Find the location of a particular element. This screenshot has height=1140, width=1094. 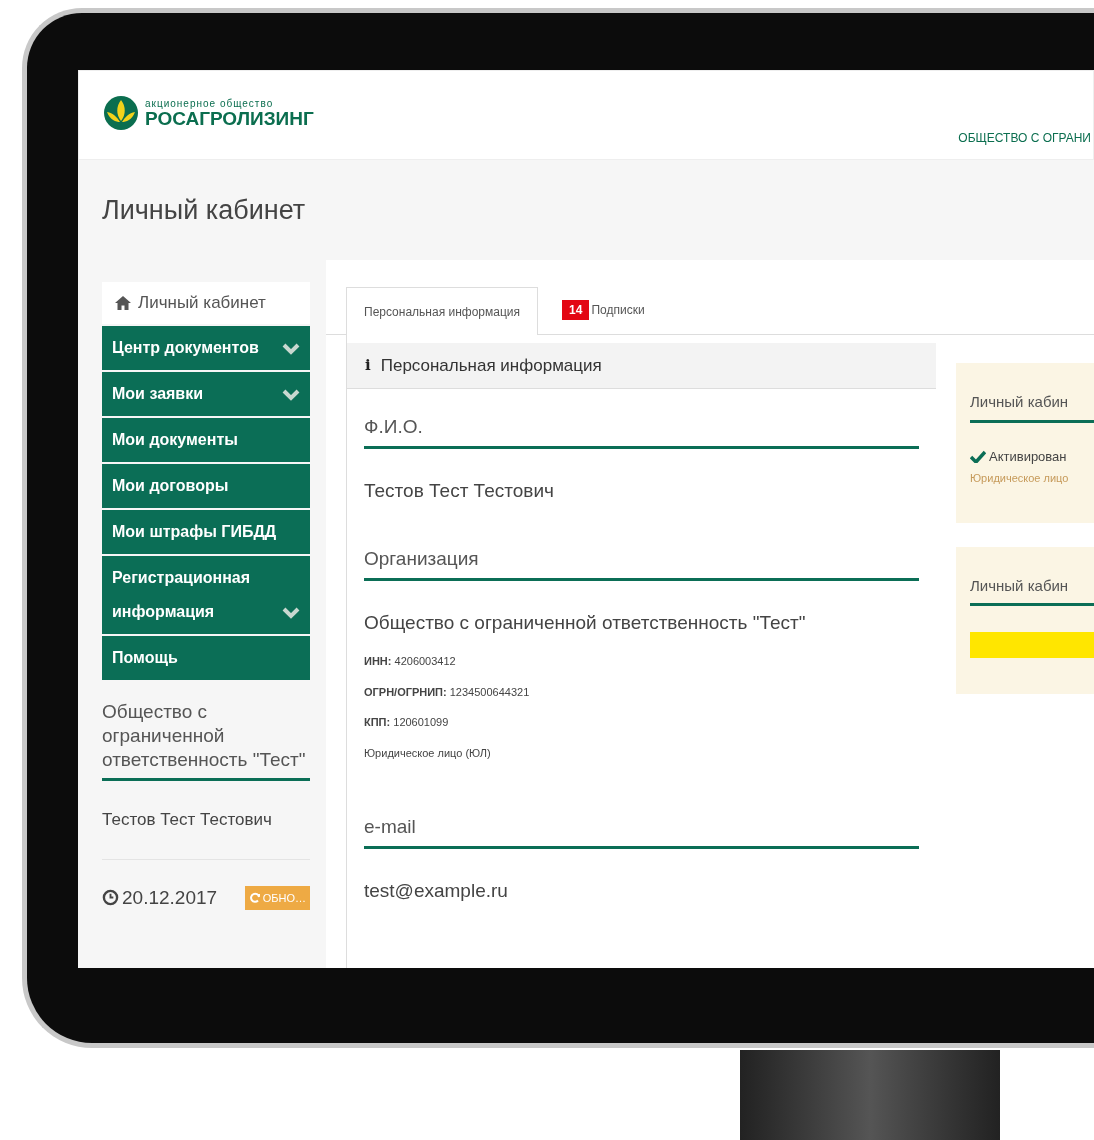

logo-subtitle: акционерное общество is located at coordinates (210, 103).